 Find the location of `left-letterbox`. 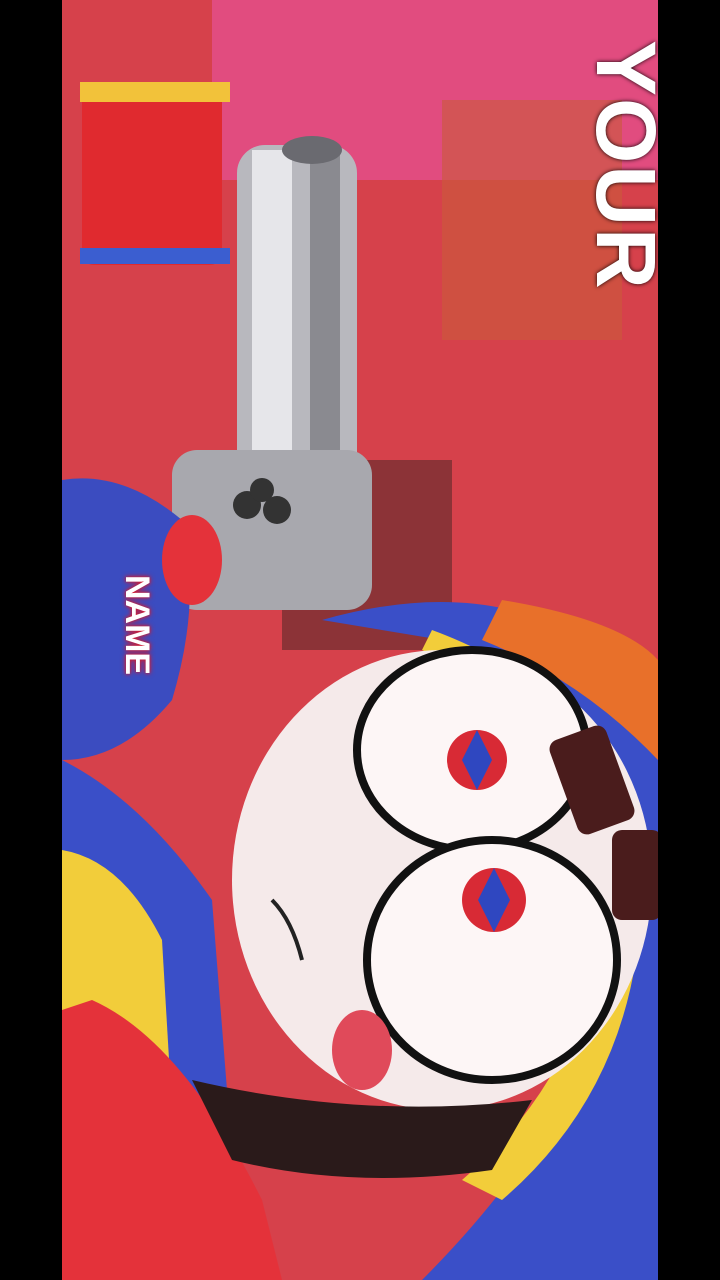

left-letterbox is located at coordinates (31, 640).